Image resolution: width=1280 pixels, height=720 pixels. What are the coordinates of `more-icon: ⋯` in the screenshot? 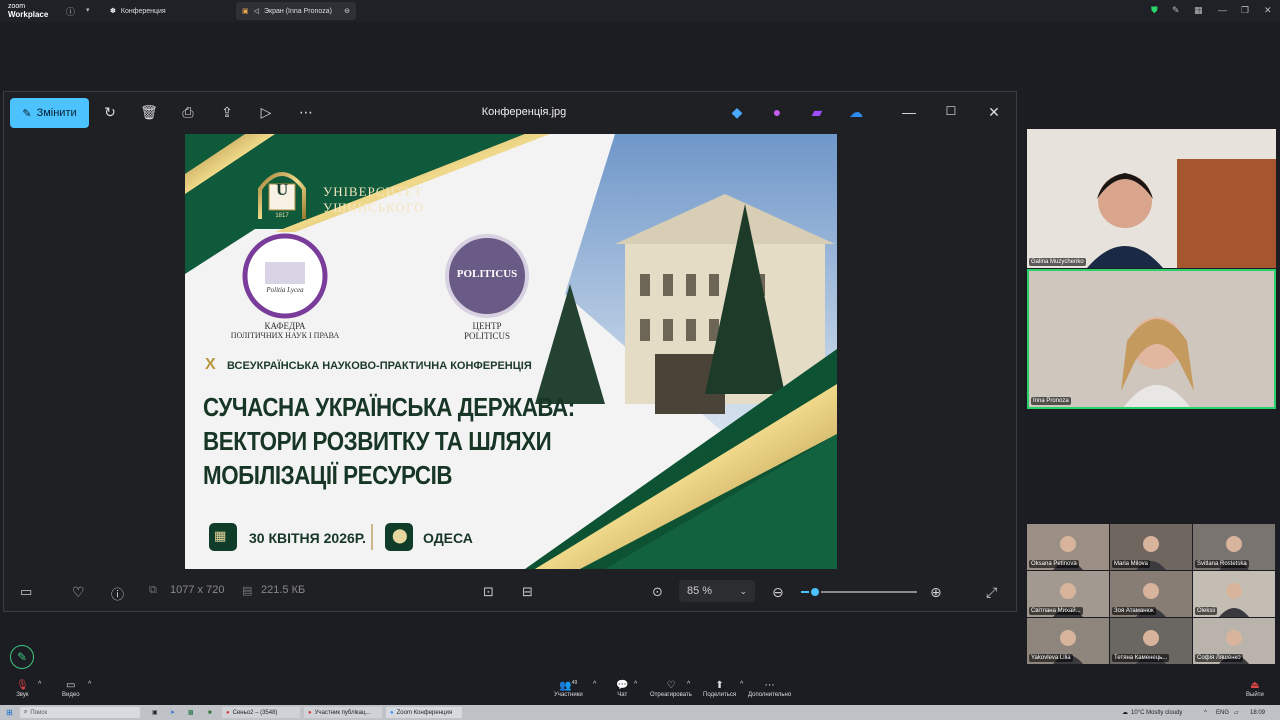 It's located at (306, 112).